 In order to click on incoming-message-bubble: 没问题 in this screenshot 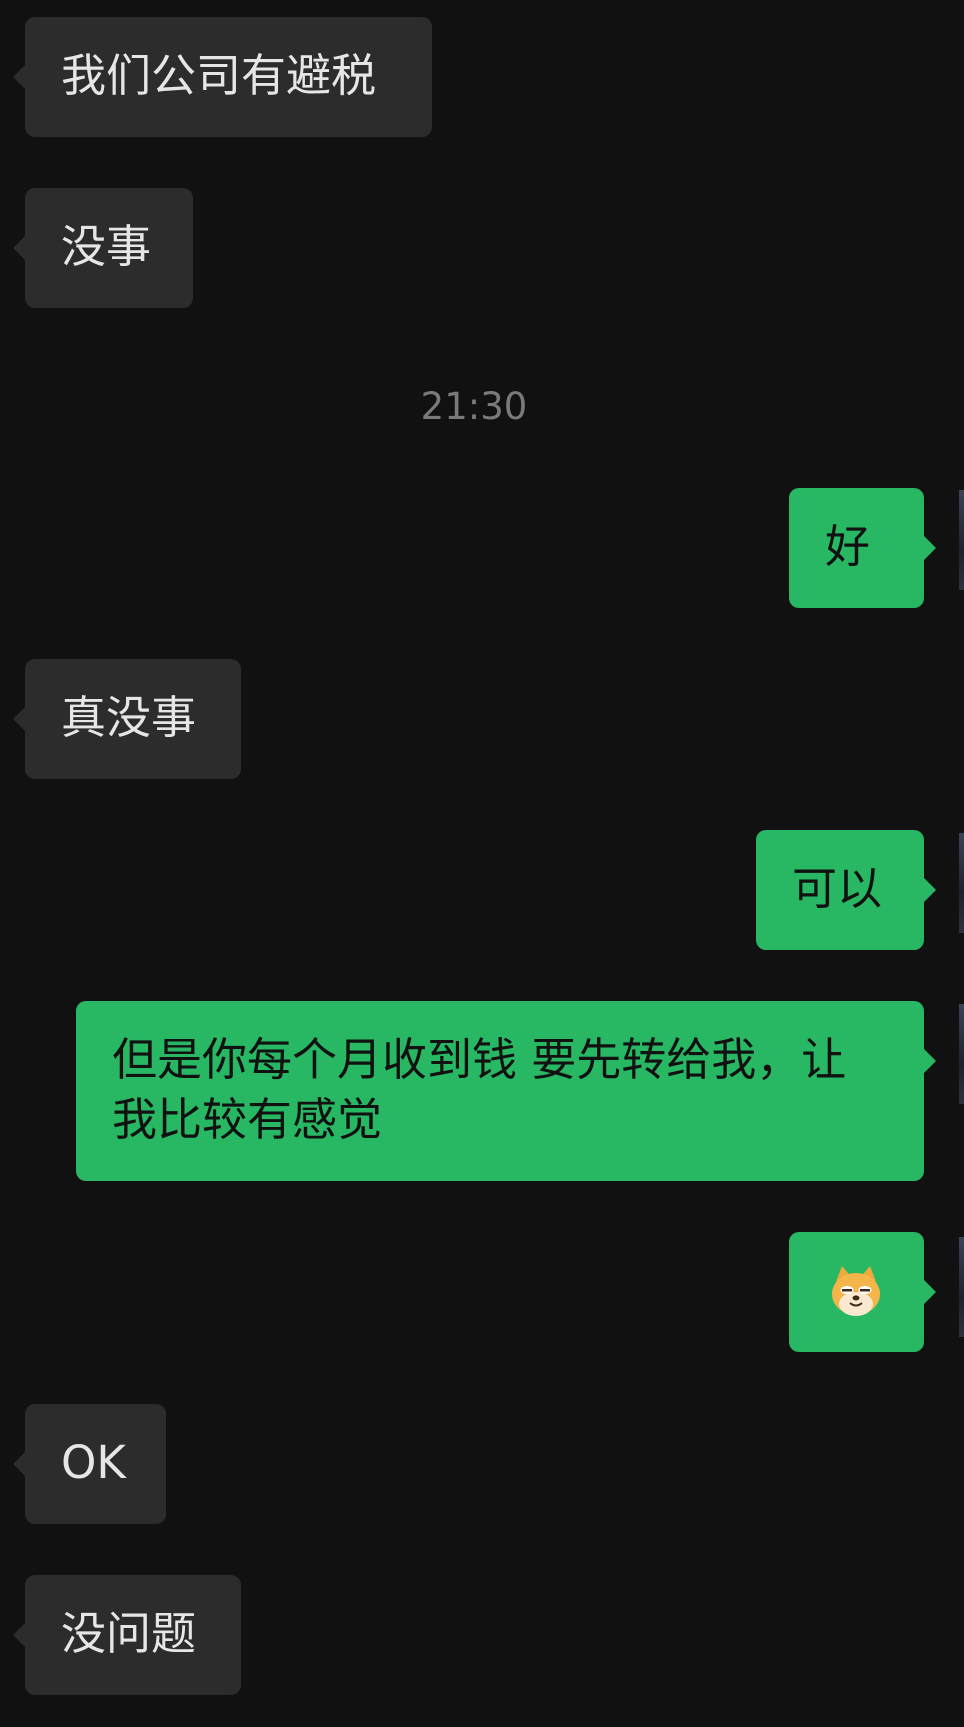, I will do `click(127, 1635)`.